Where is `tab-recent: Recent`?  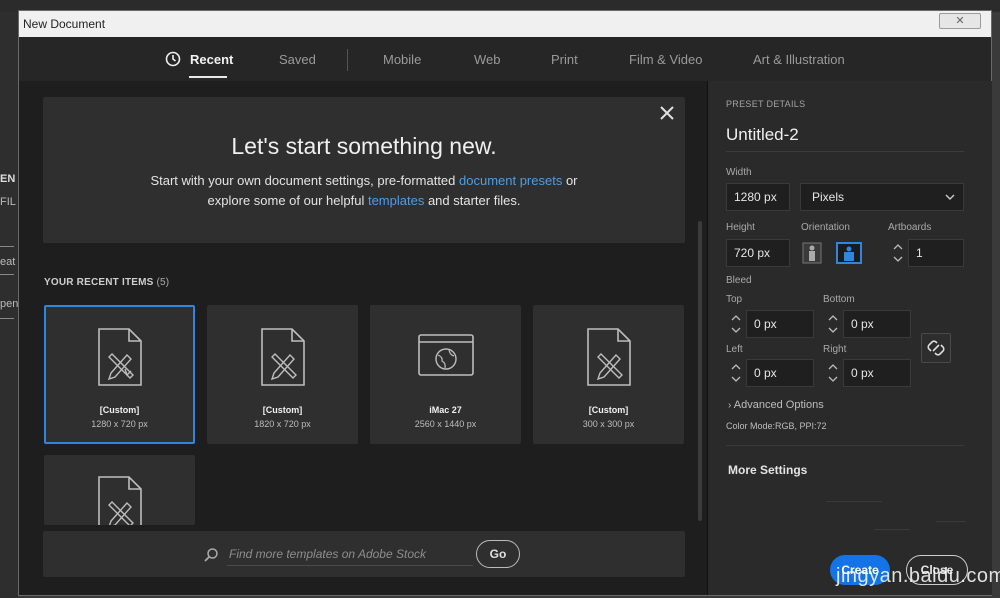
tab-recent: Recent is located at coordinates (211, 59).